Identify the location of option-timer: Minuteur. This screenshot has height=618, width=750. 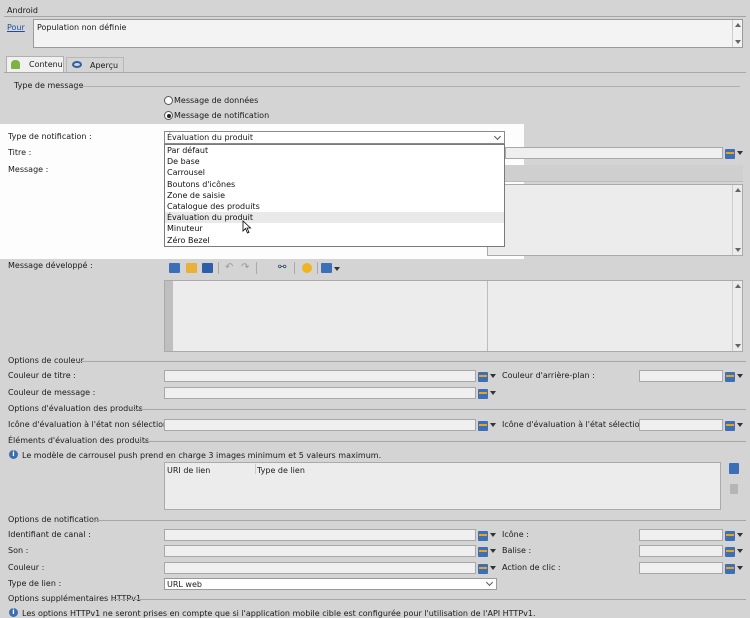
(334, 228).